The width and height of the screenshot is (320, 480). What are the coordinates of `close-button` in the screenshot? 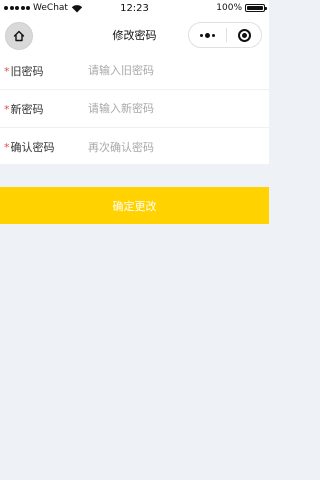 It's located at (244, 35).